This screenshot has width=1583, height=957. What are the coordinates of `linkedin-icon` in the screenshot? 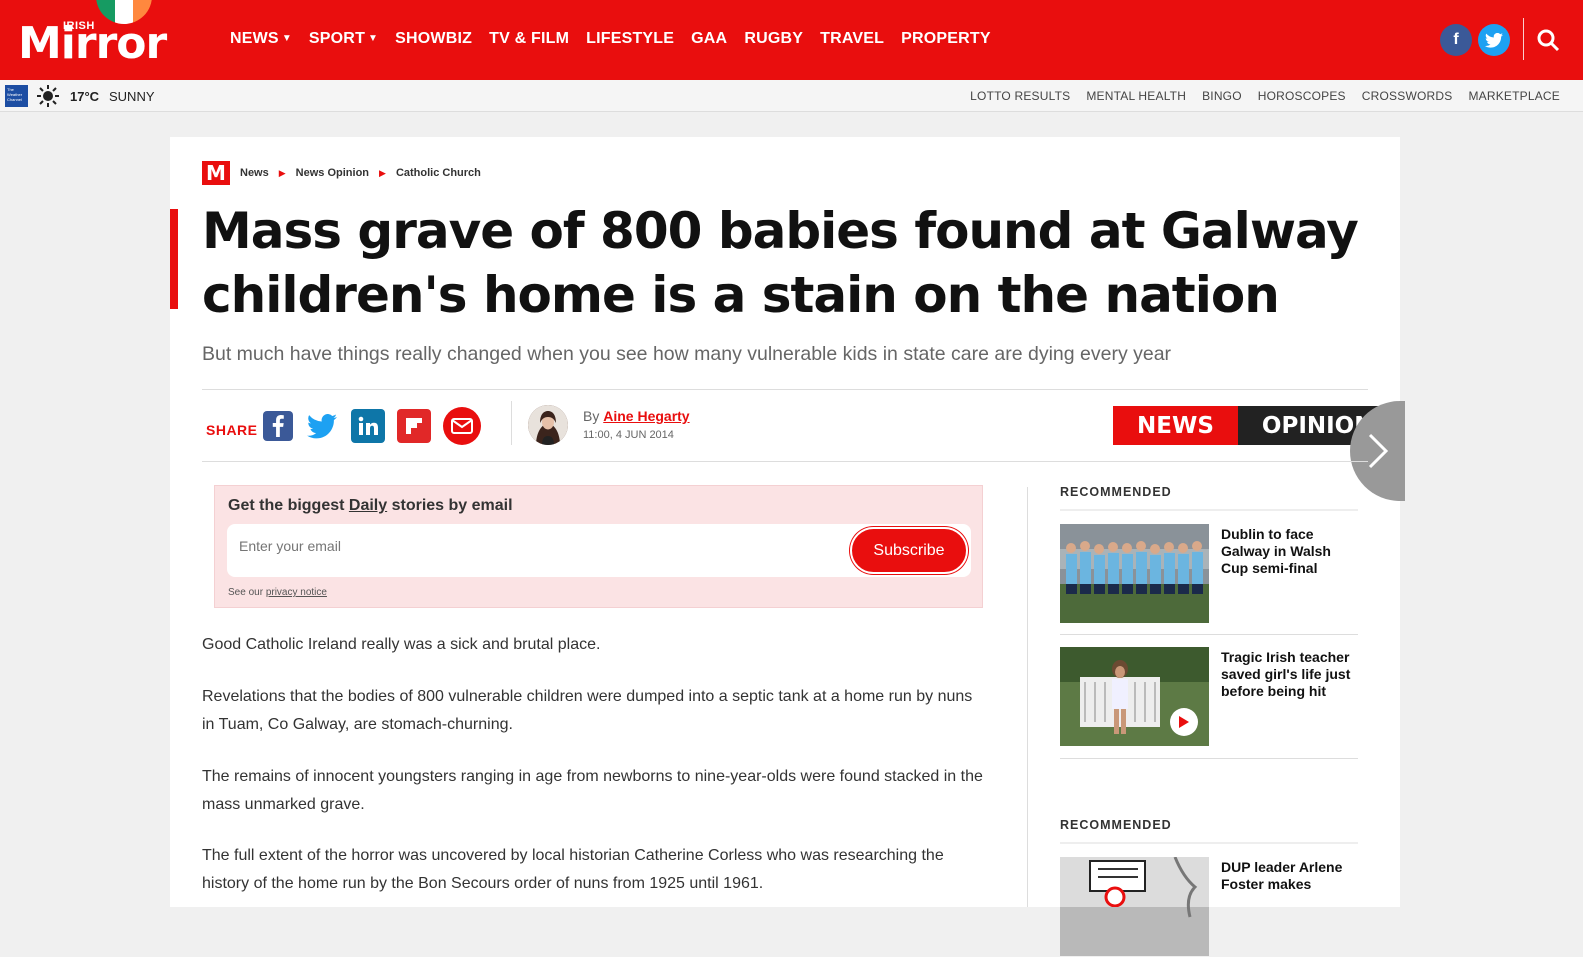 It's located at (368, 426).